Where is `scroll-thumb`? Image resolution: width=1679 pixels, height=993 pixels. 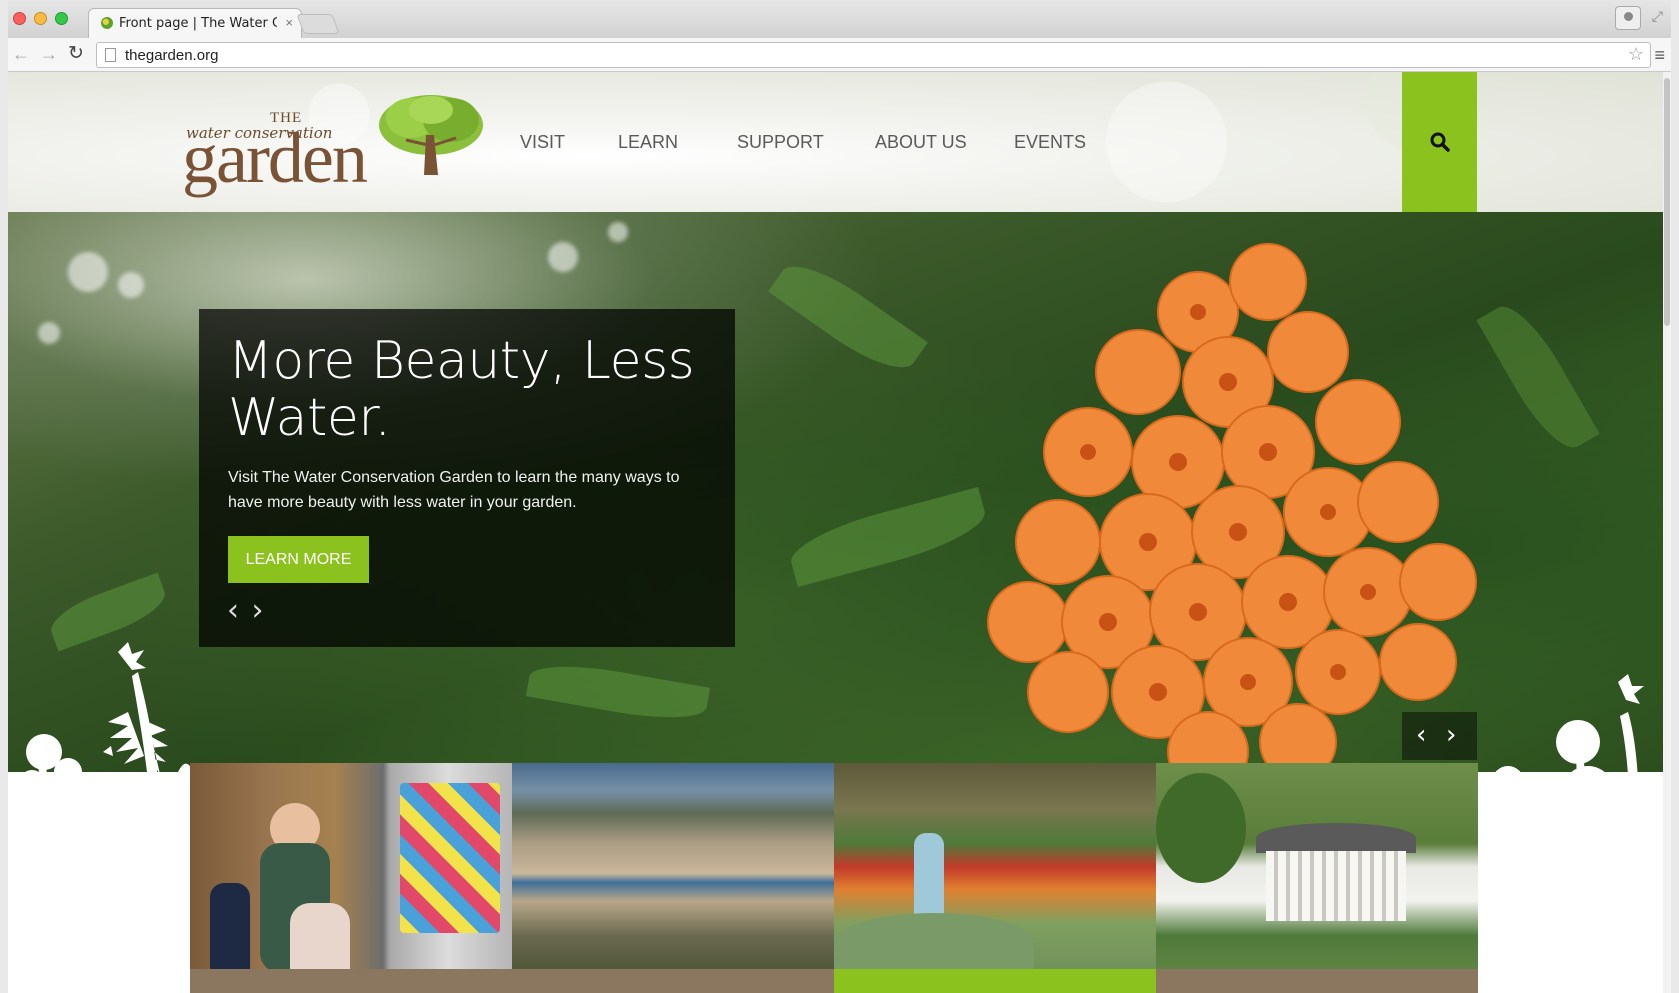
scroll-thumb is located at coordinates (1667, 202).